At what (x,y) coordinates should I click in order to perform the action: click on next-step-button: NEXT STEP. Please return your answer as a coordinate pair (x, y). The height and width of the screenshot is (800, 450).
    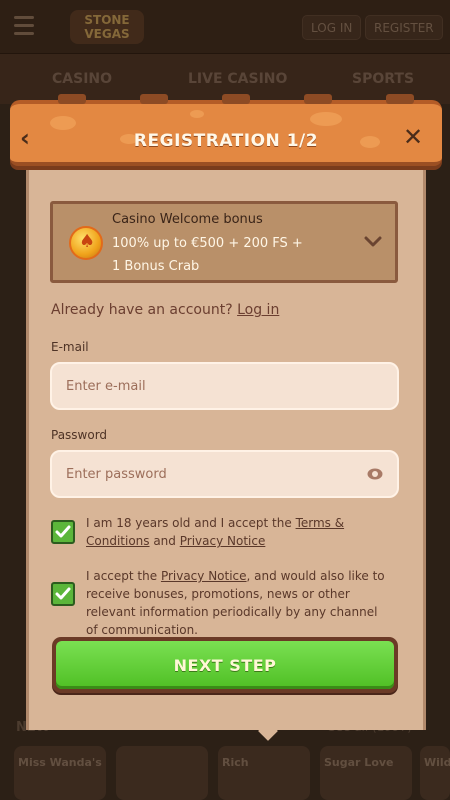
    Looking at the image, I should click on (225, 665).